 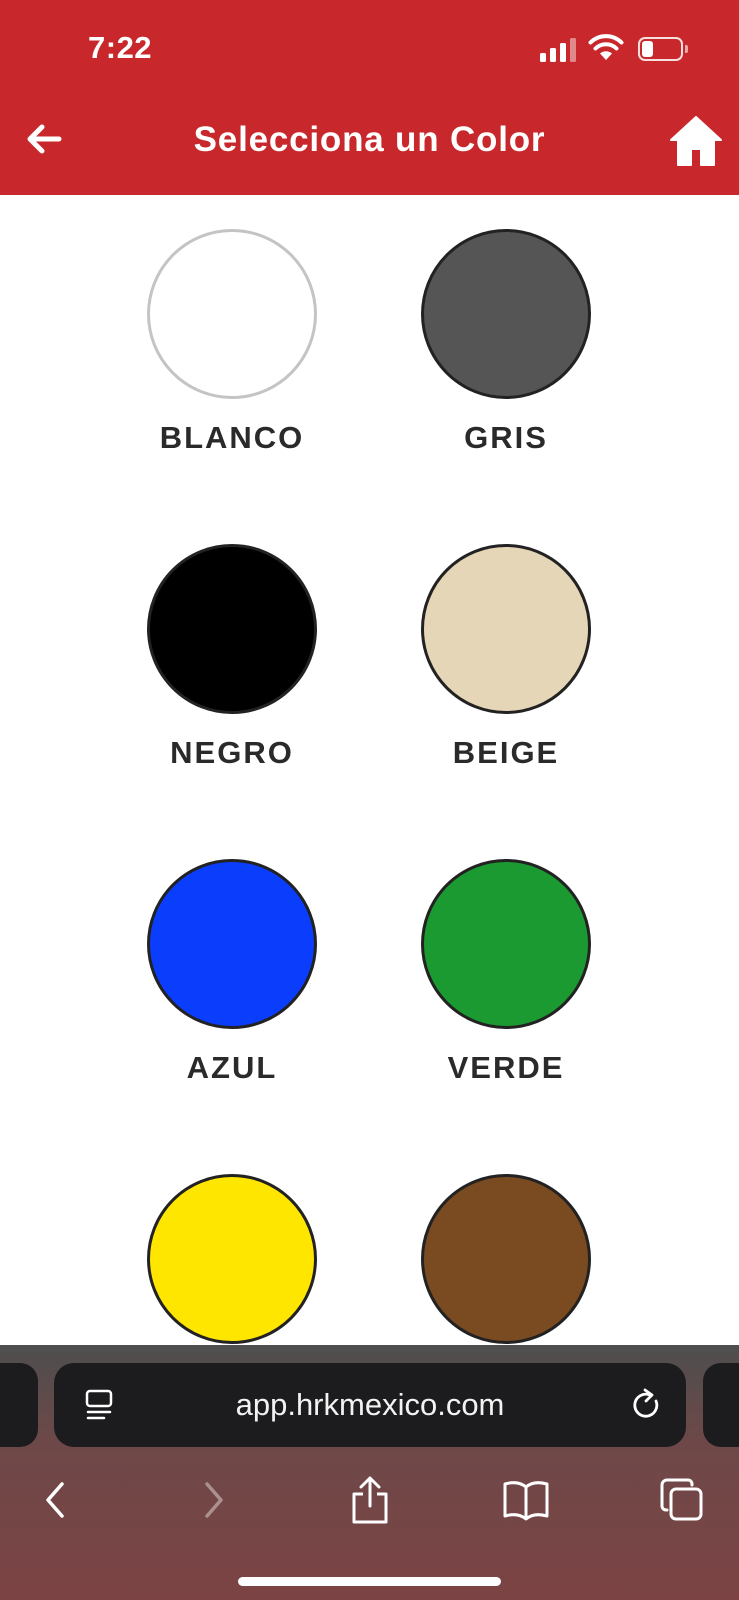 I want to click on share-button, so click(x=370, y=1500).